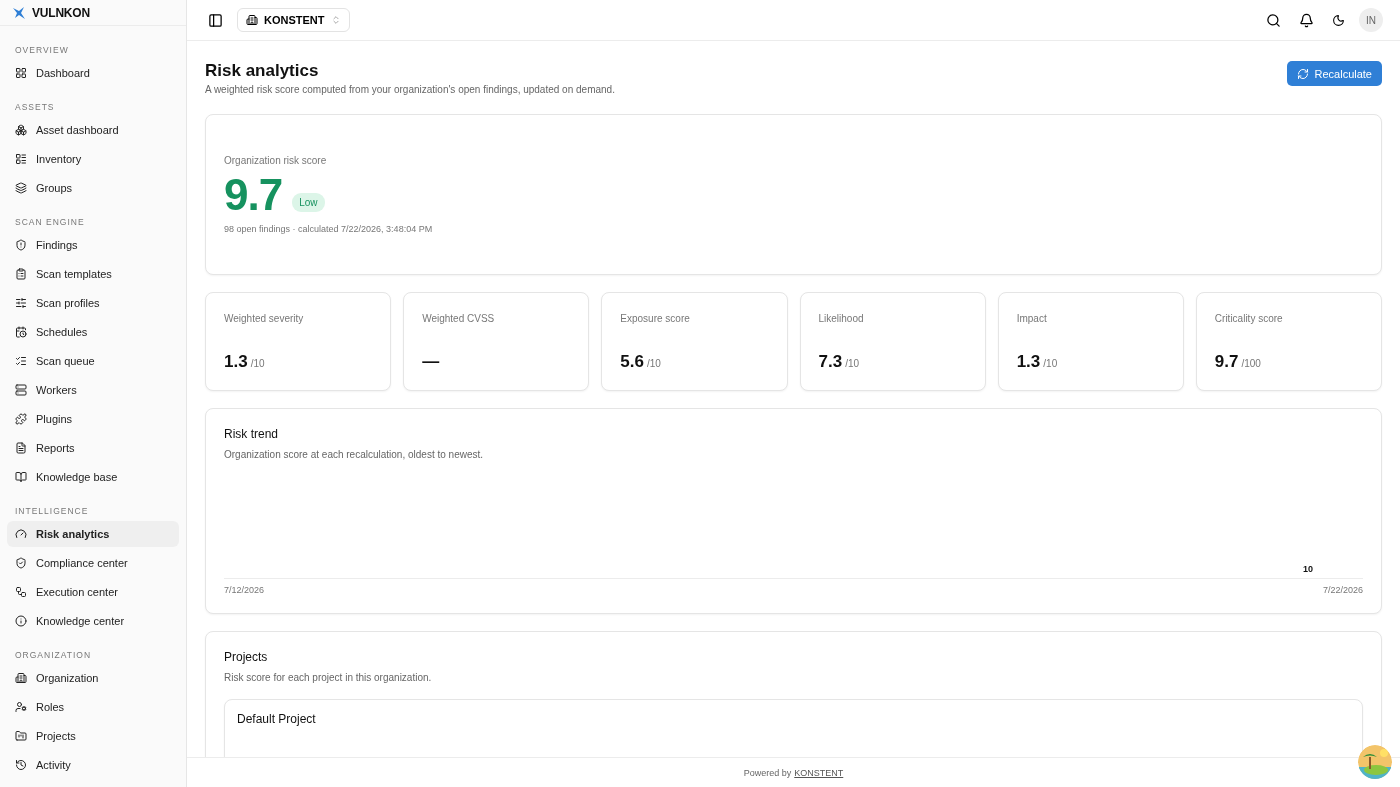 Image resolution: width=1400 pixels, height=787 pixels. Describe the element at coordinates (21, 159) in the screenshot. I see `list-icon` at that location.